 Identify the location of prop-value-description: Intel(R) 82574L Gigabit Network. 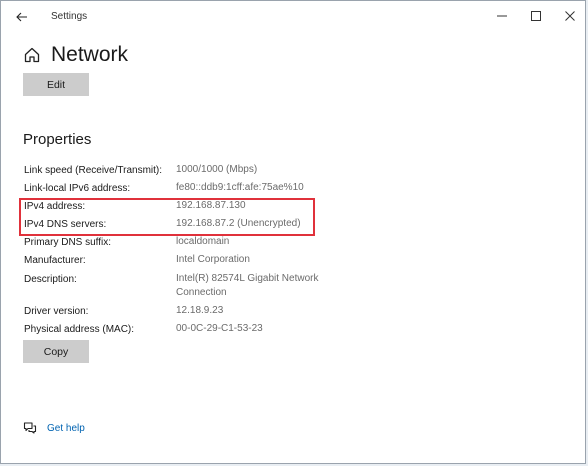
(247, 278).